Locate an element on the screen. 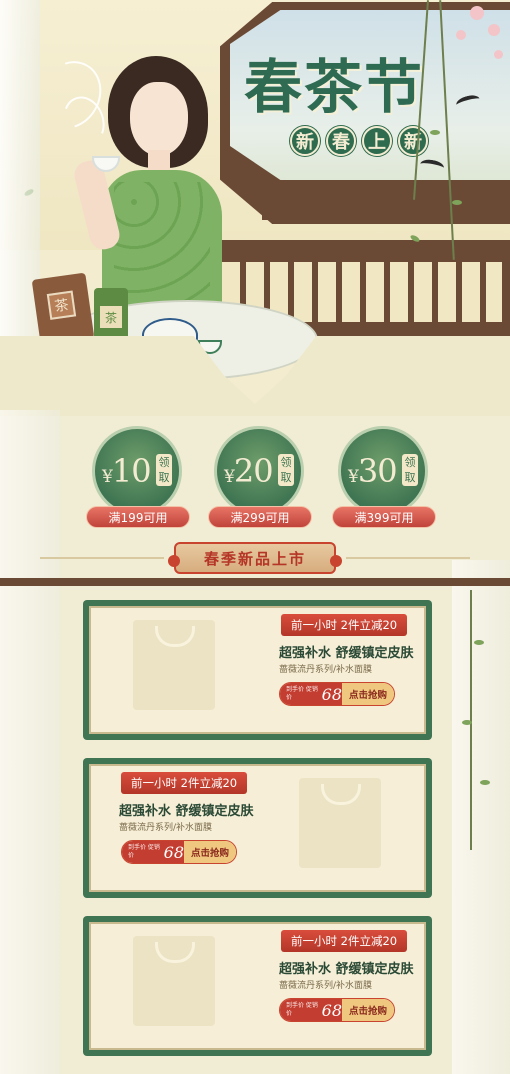  heading-line-left is located at coordinates (102, 558).